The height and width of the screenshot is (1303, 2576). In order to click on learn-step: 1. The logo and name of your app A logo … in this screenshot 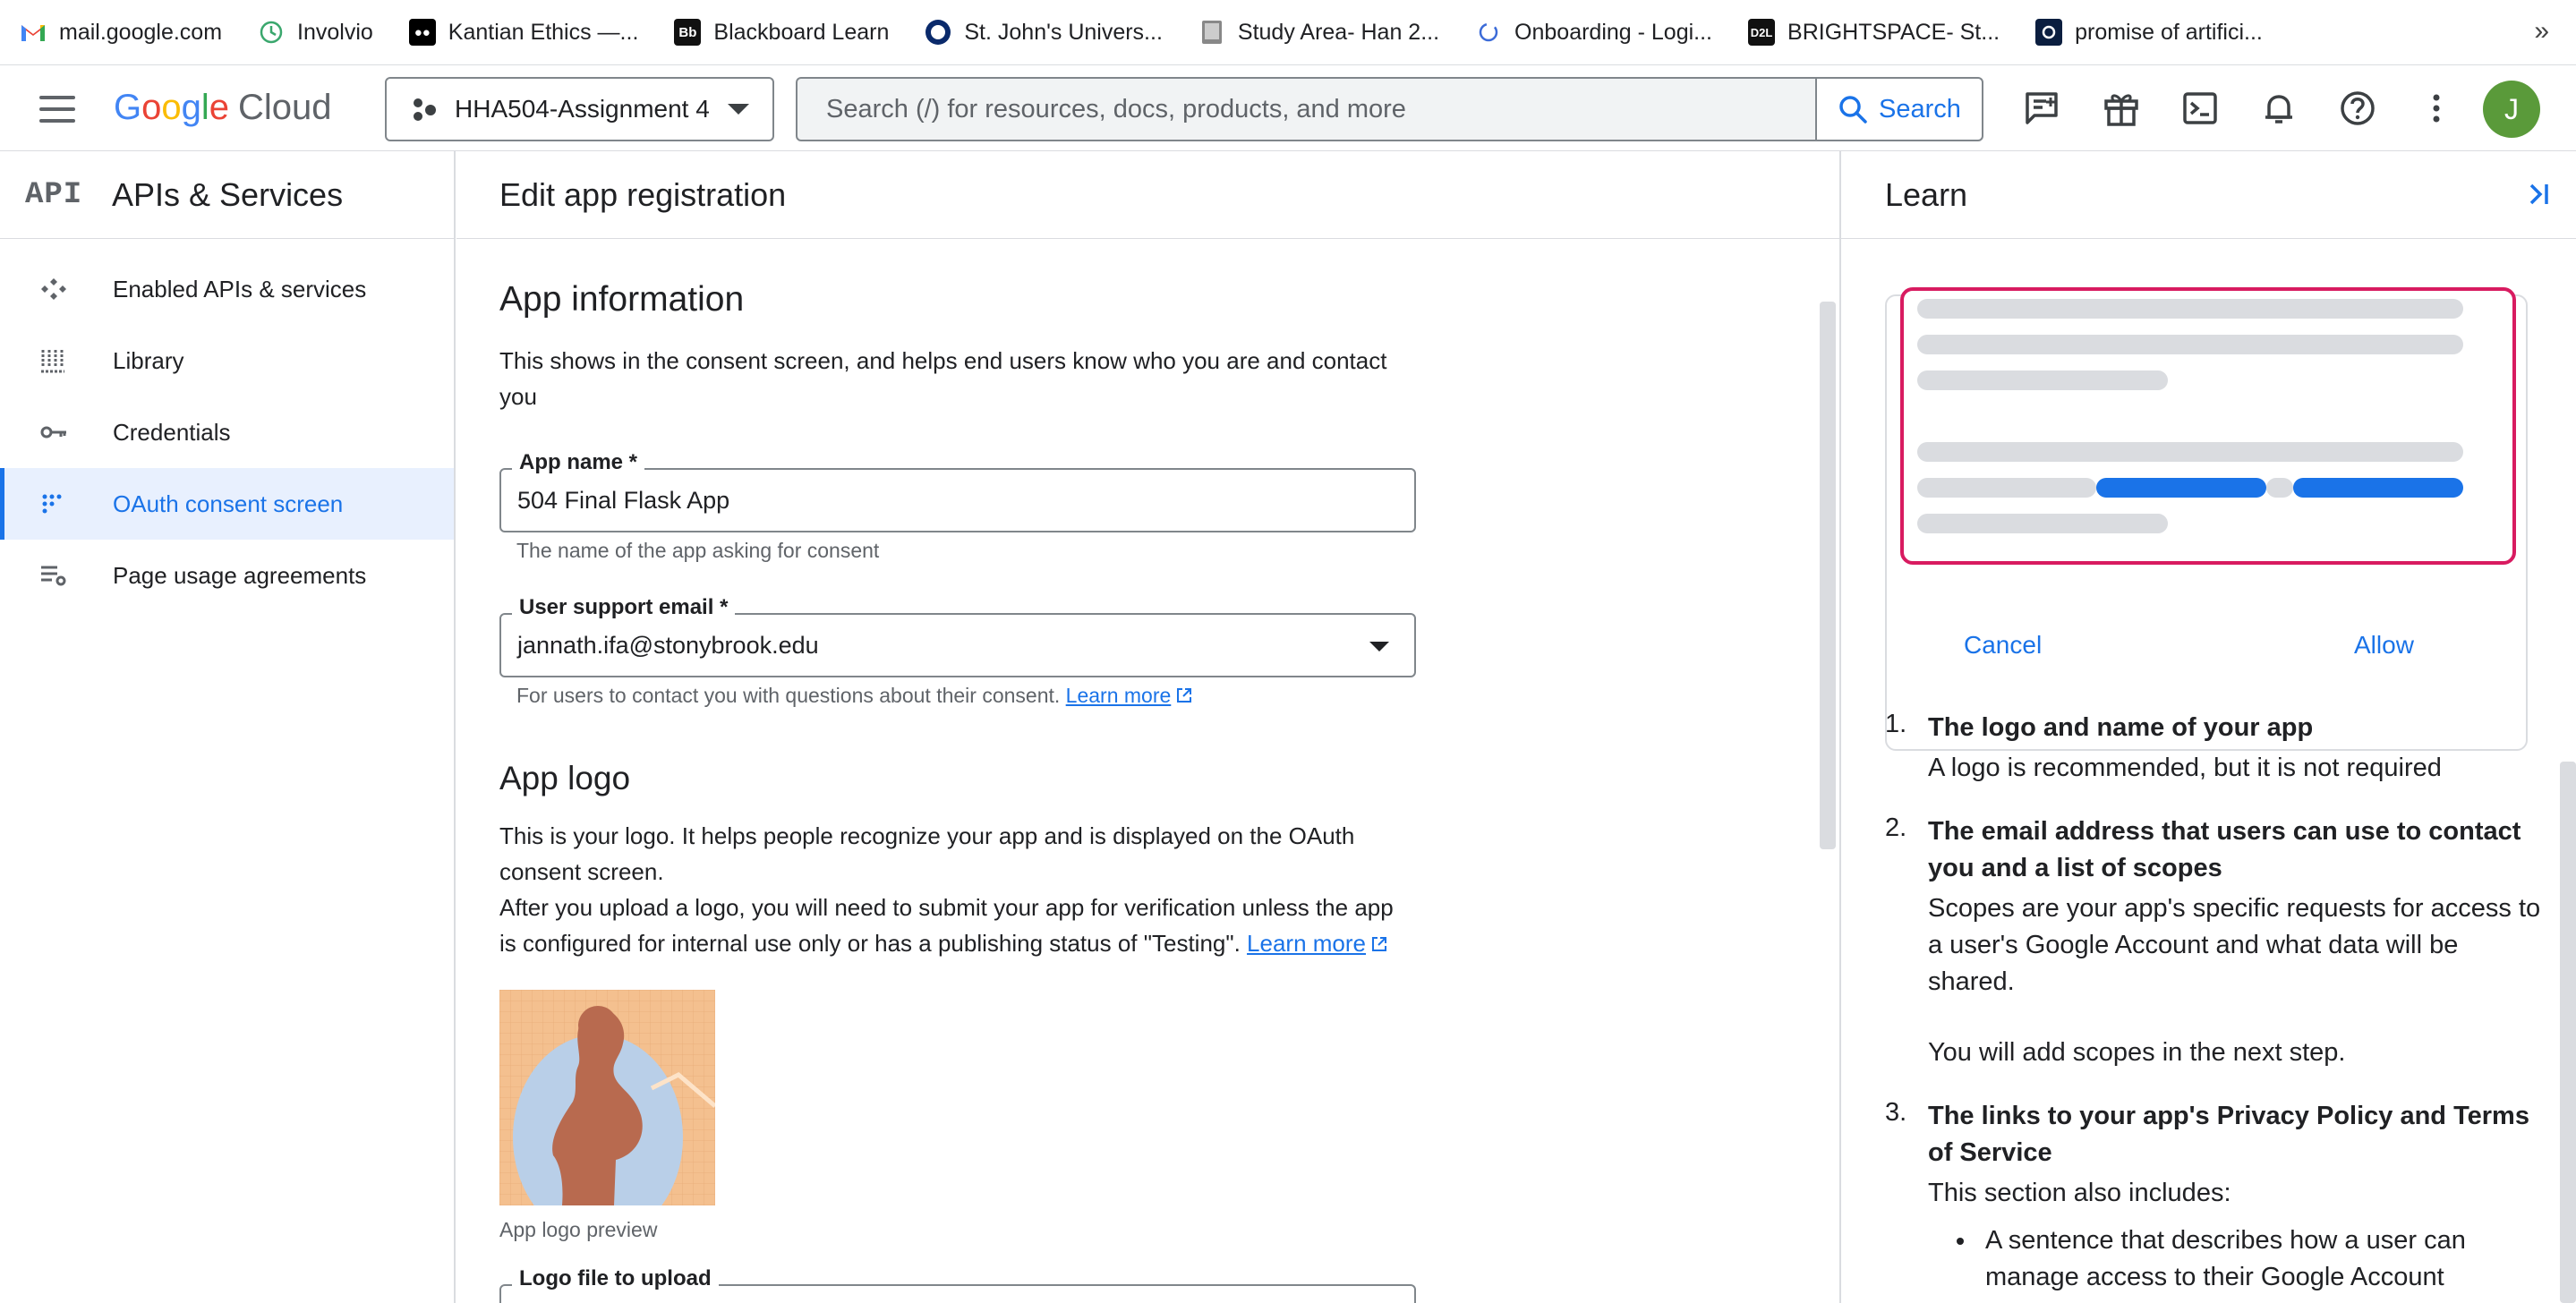, I will do `click(2216, 748)`.